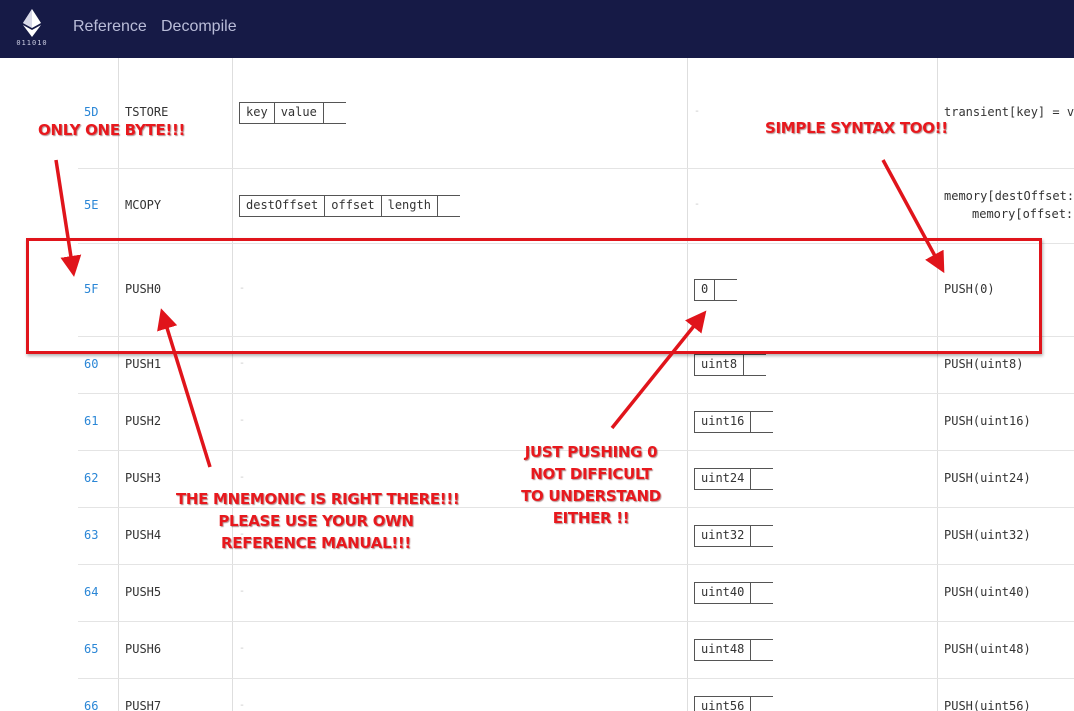 The height and width of the screenshot is (711, 1074). Describe the element at coordinates (591, 474) in the screenshot. I see `annotation-line: NOT DIFFICULT` at that location.